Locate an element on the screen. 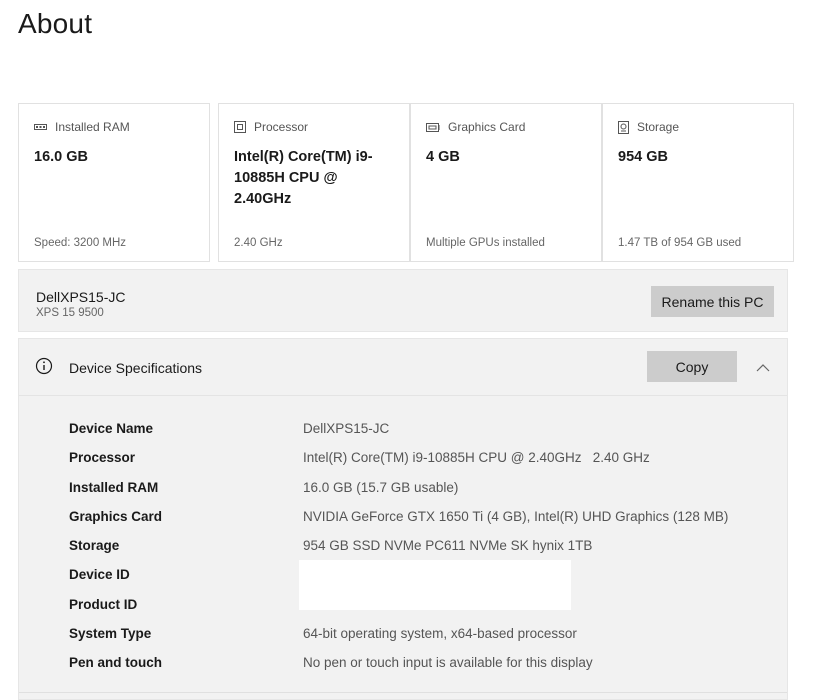  spec-value: 954 GB SSD NVMe PC611 NVMe SK hynix 1TB is located at coordinates (448, 546).